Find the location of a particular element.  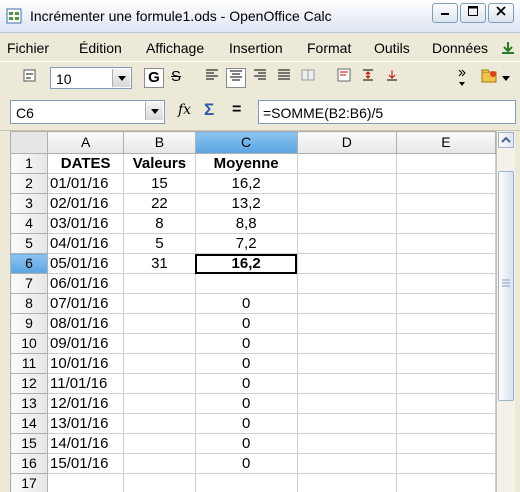

column-header-a: A is located at coordinates (86, 142).